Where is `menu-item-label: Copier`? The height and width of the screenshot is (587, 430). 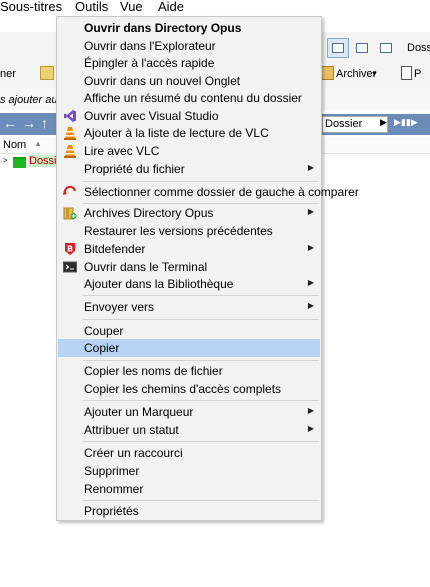
menu-item-label: Copier is located at coordinates (102, 348).